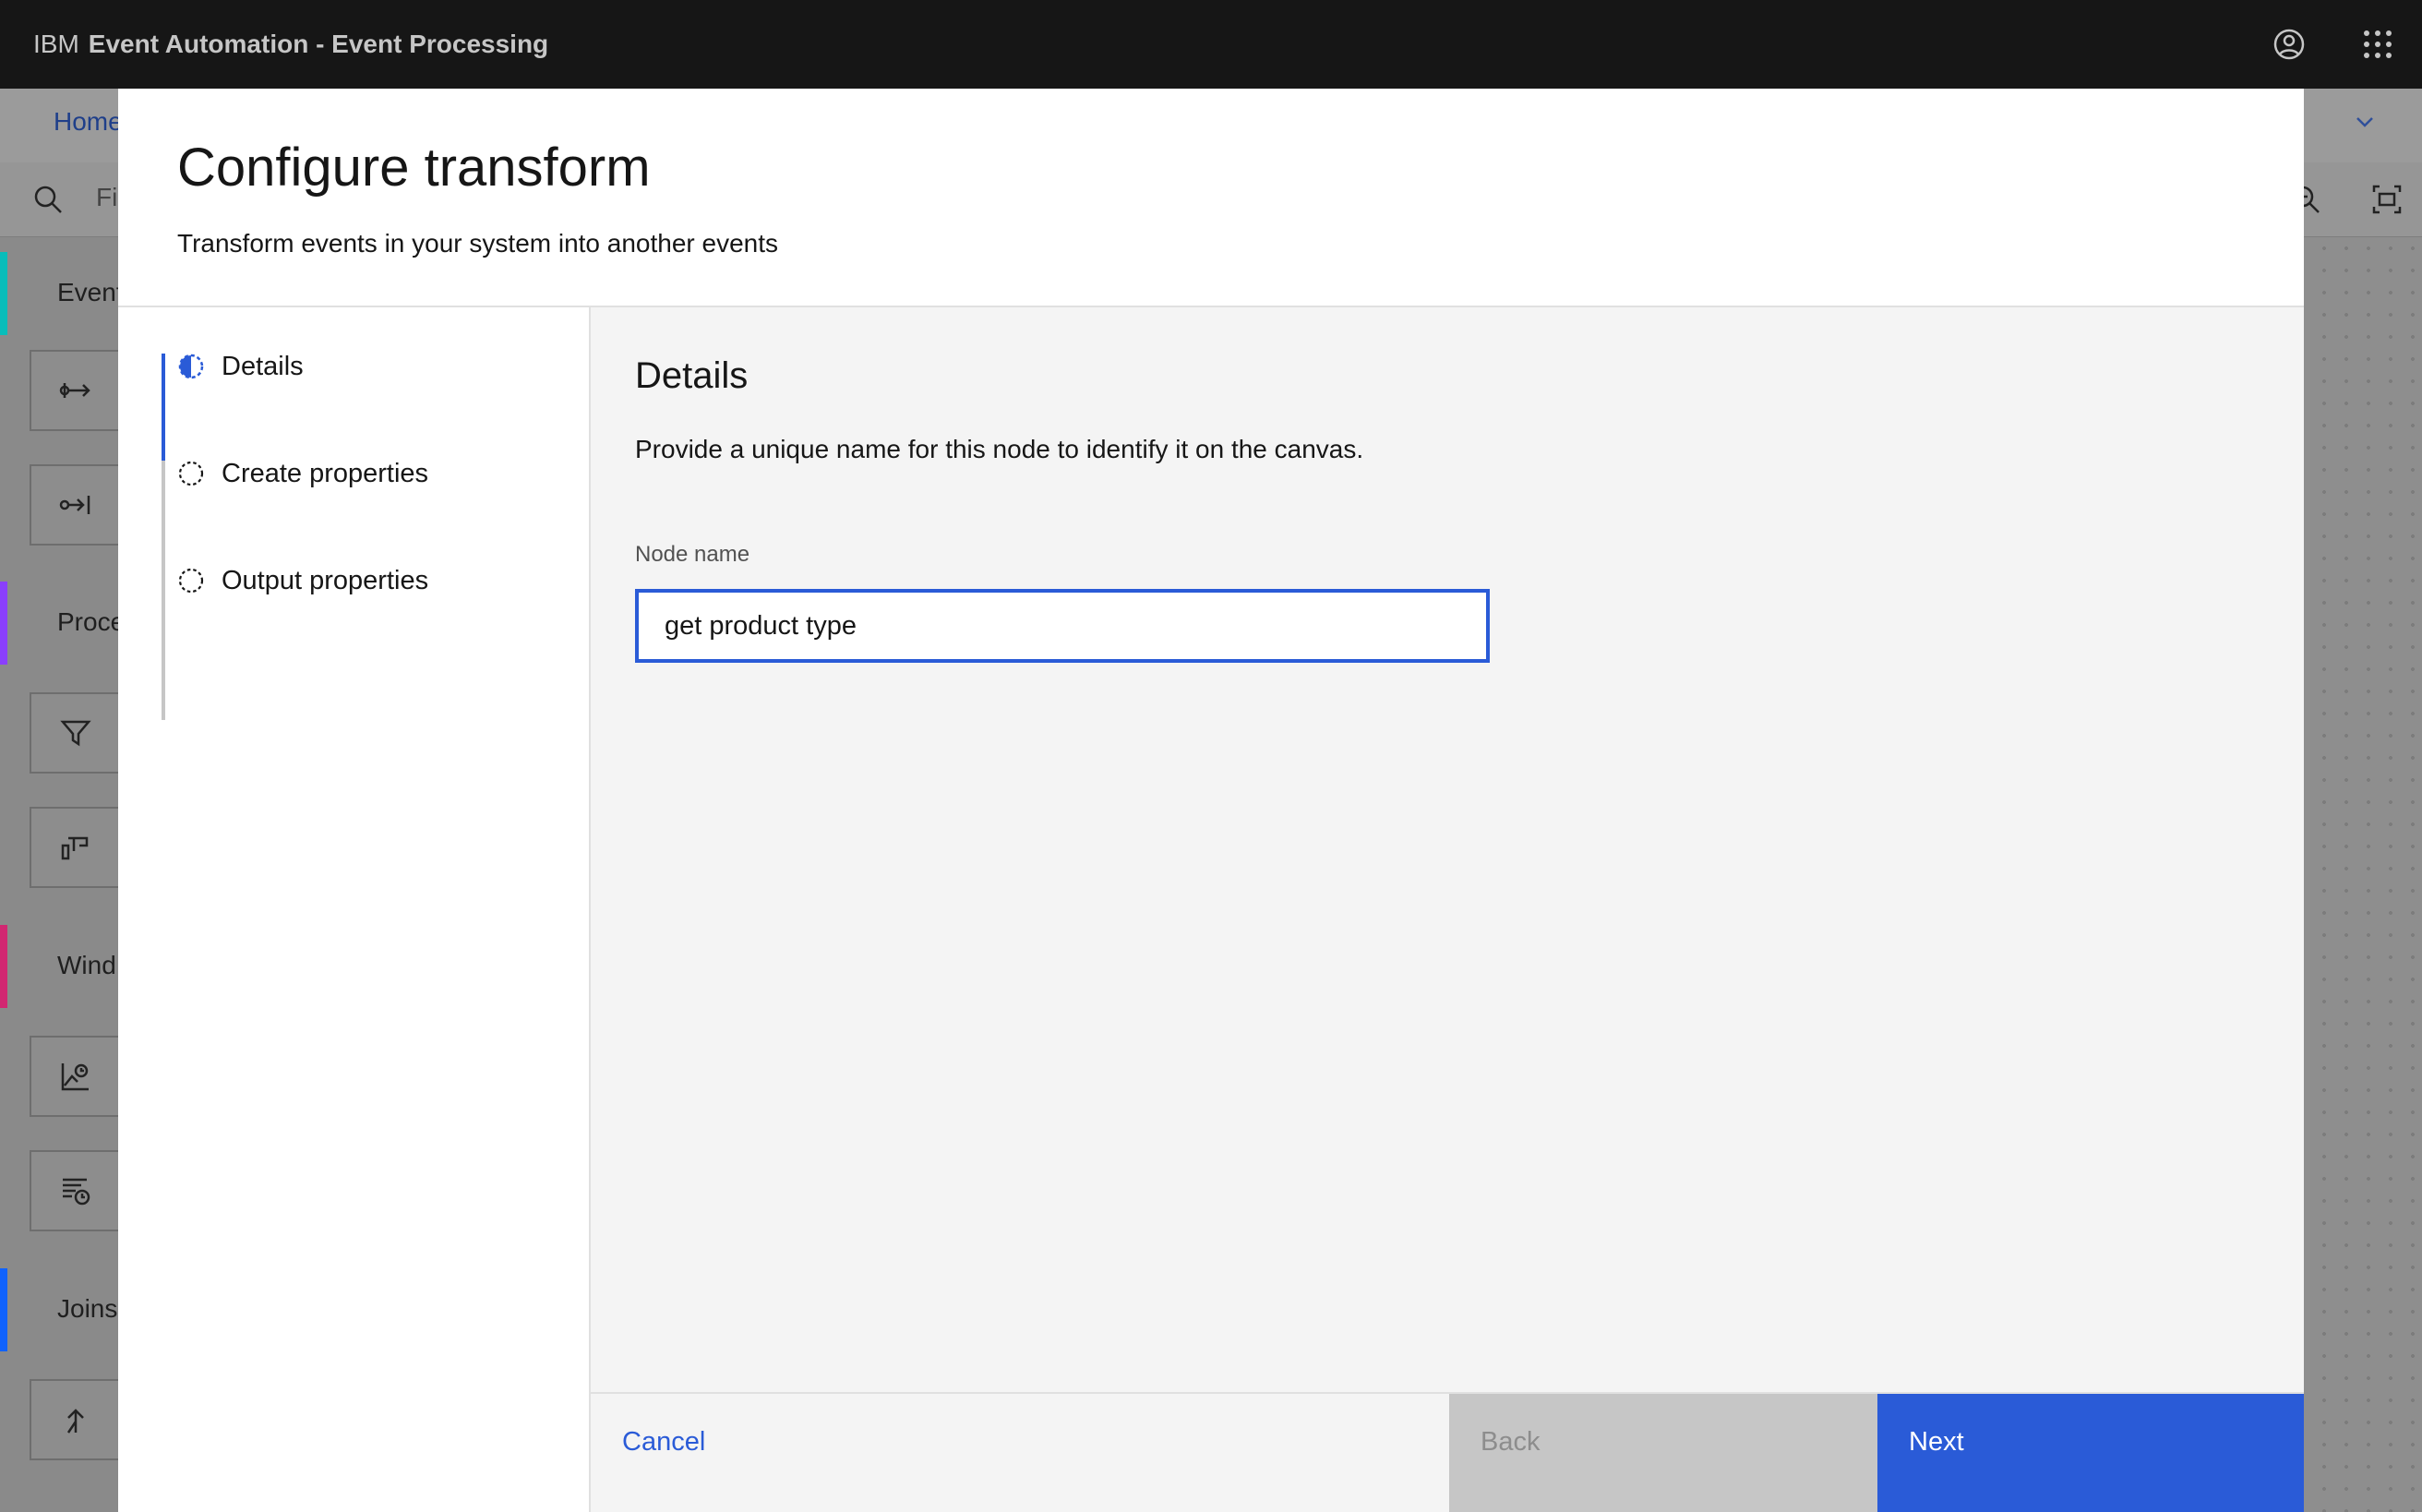 This screenshot has width=2422, height=1512. I want to click on palette-category: Joins, so click(60, 1309).